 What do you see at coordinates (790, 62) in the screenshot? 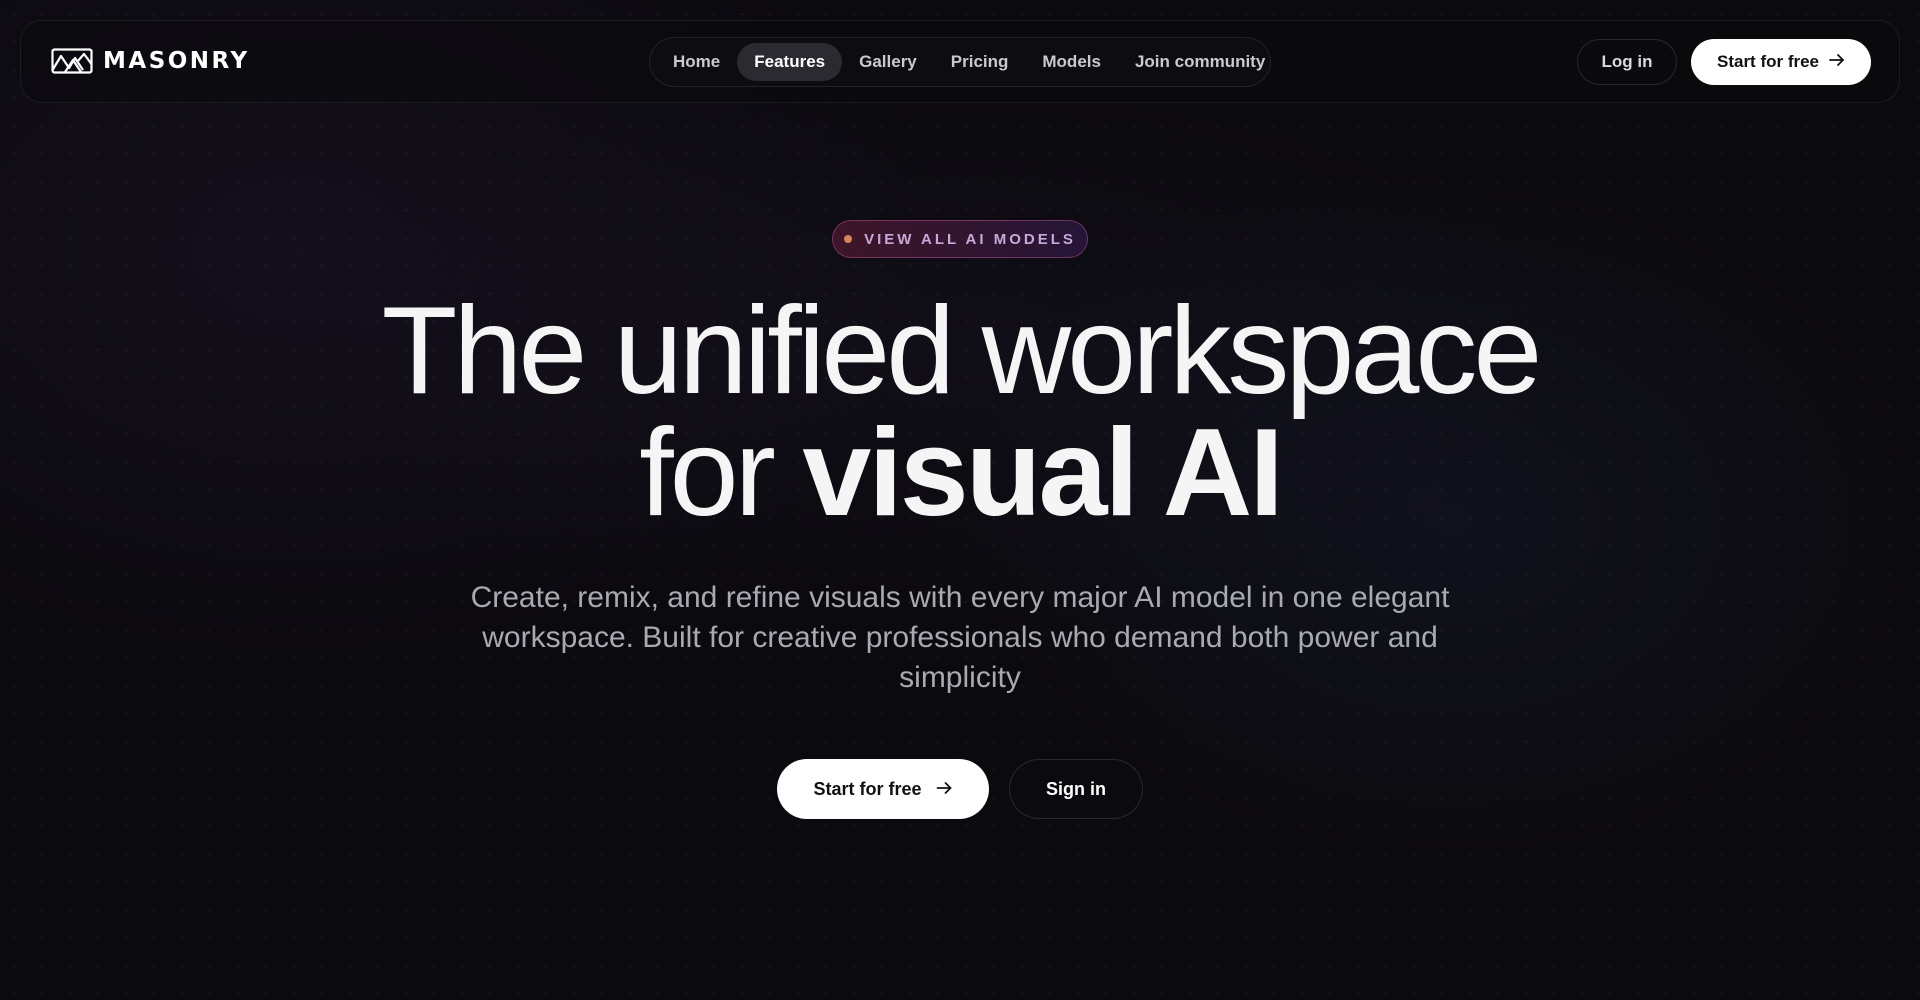
I see `nav-item-features: Features` at bounding box center [790, 62].